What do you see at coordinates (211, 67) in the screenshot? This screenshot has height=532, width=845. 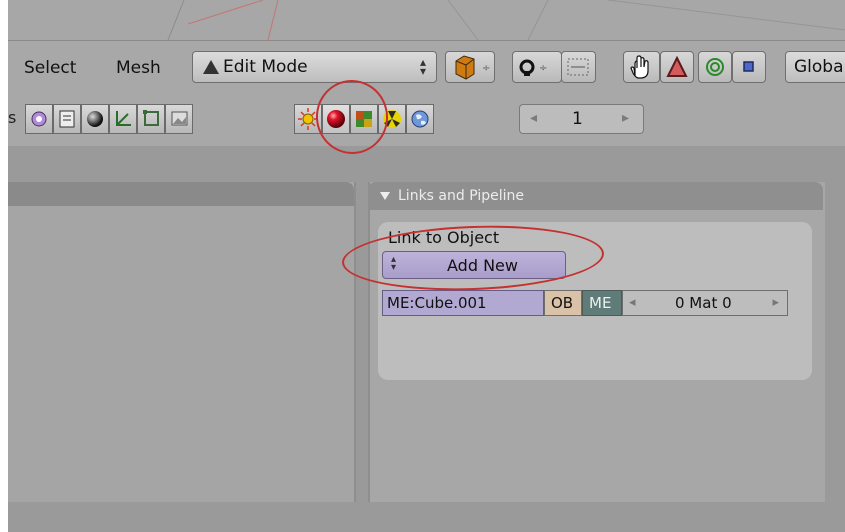 I see `mode-mesh-icon` at bounding box center [211, 67].